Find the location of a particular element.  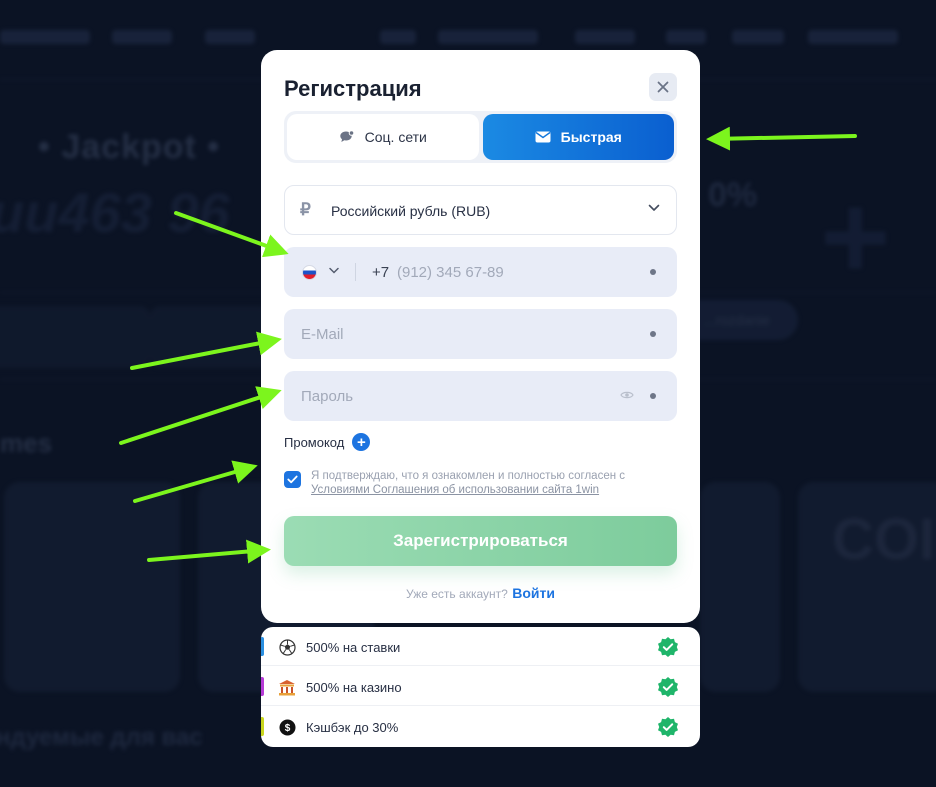

promo-code-toggle: Промокод + is located at coordinates (327, 442).